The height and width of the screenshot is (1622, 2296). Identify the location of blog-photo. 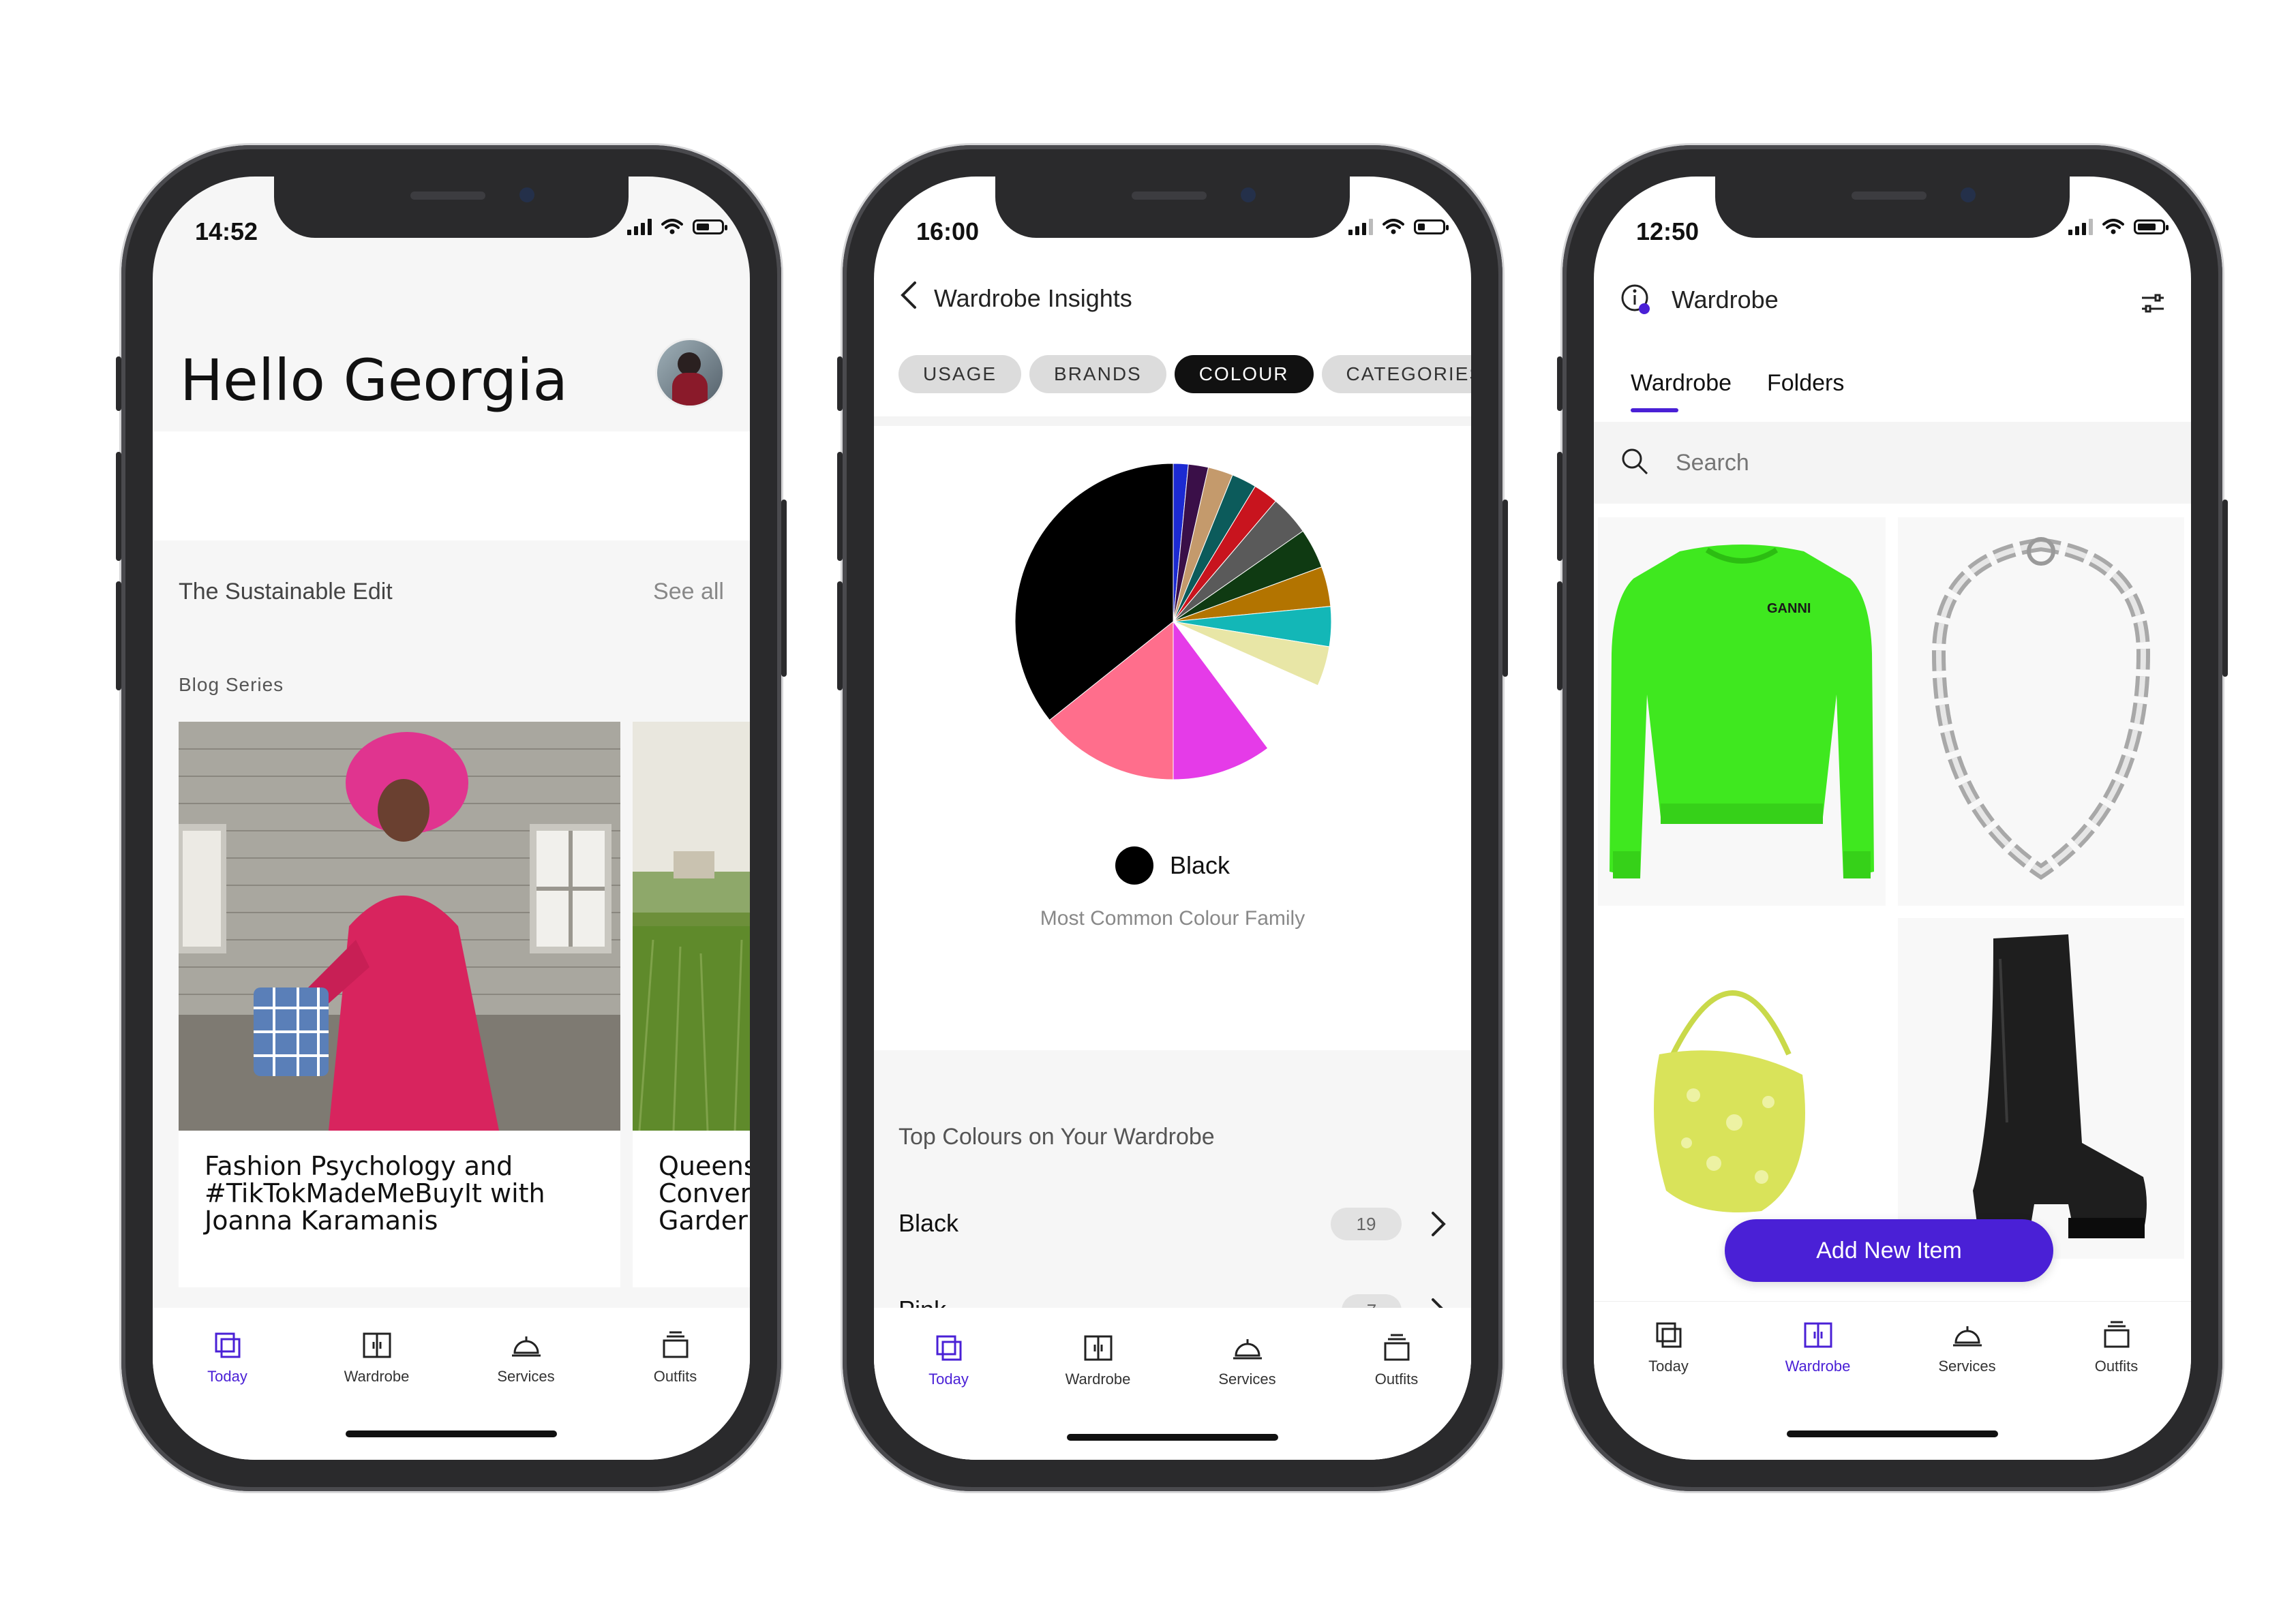
(691, 926).